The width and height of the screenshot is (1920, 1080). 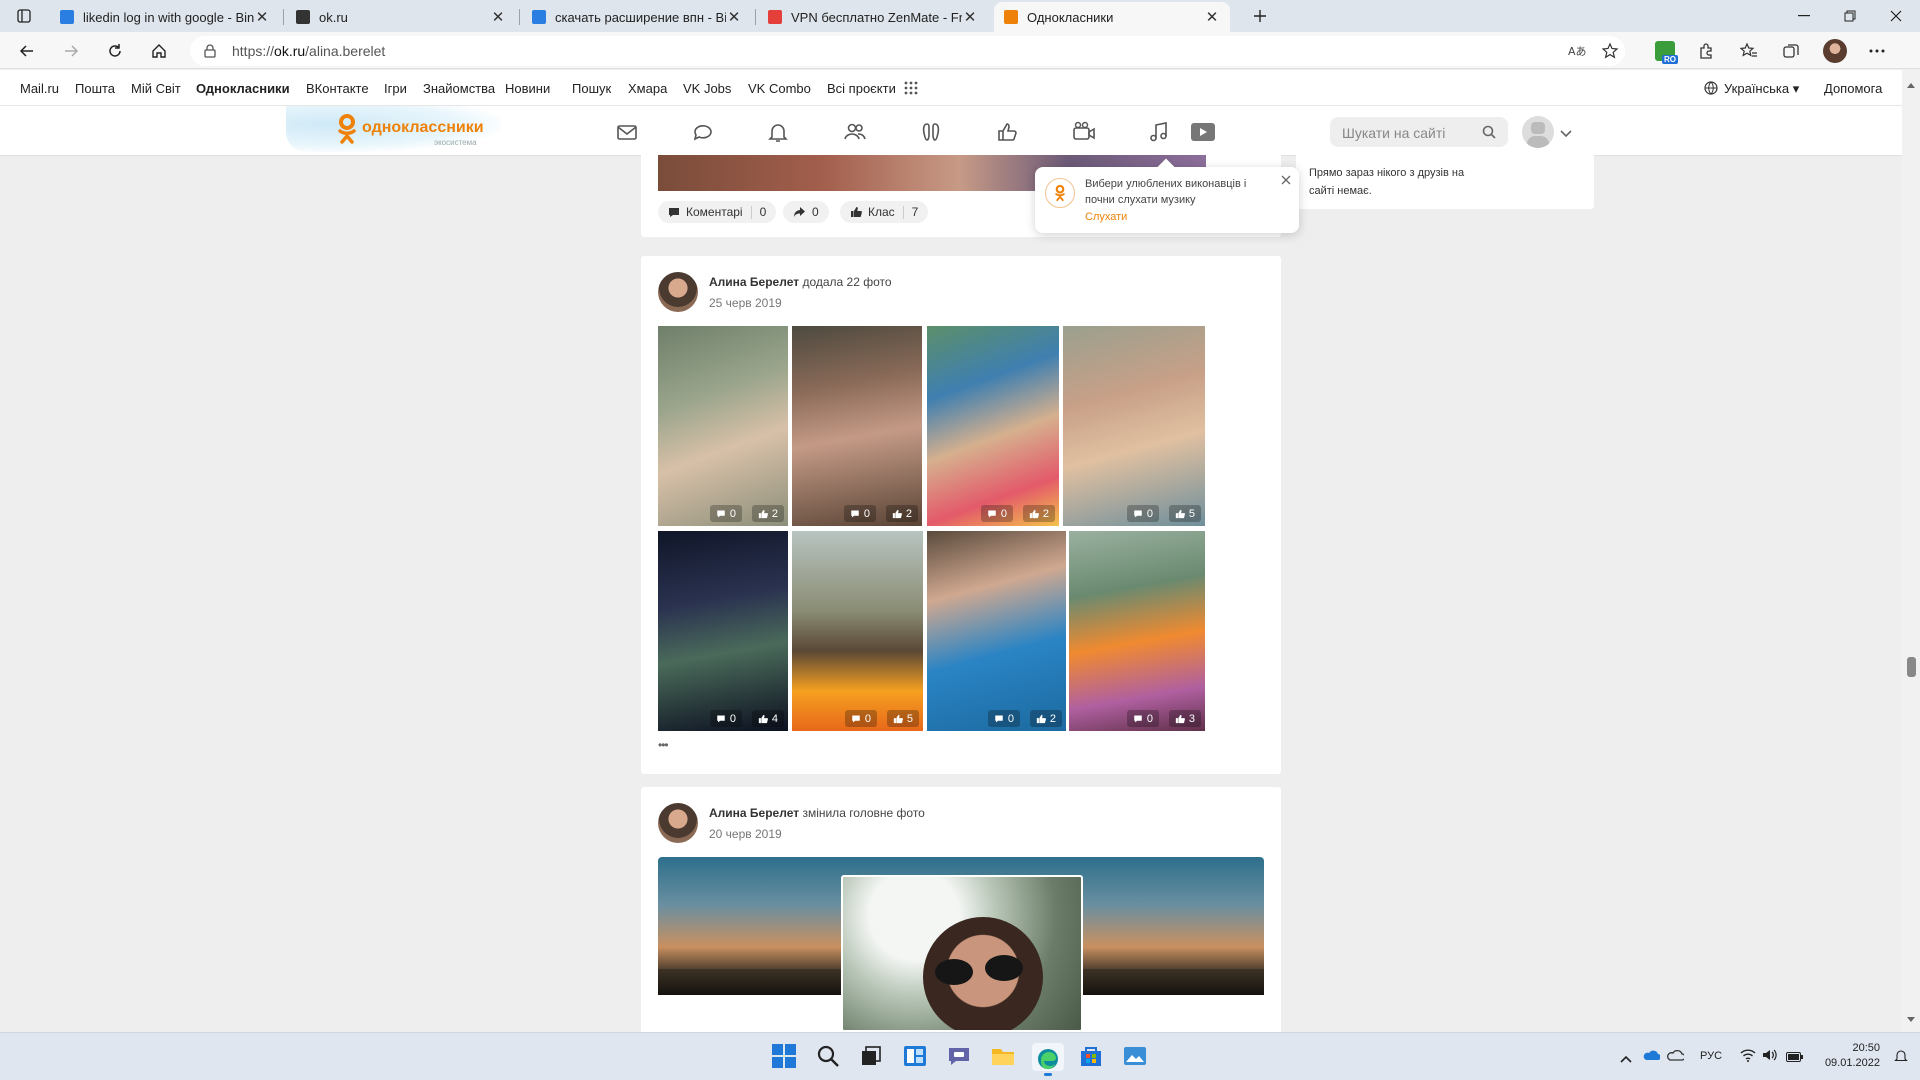 What do you see at coordinates (1184, 718) in the screenshot?
I see `photo-likes-count: 3` at bounding box center [1184, 718].